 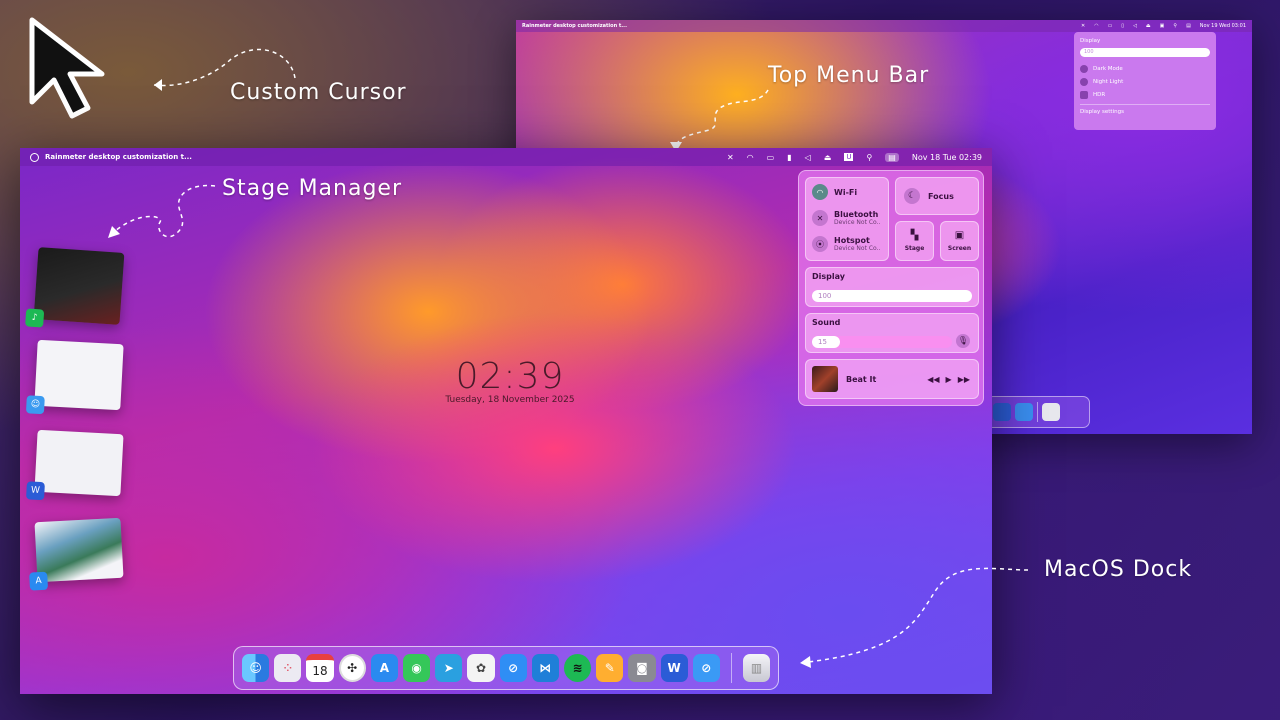 I want to click on annotation-stage-manager: Stage Manager, so click(x=312, y=188).